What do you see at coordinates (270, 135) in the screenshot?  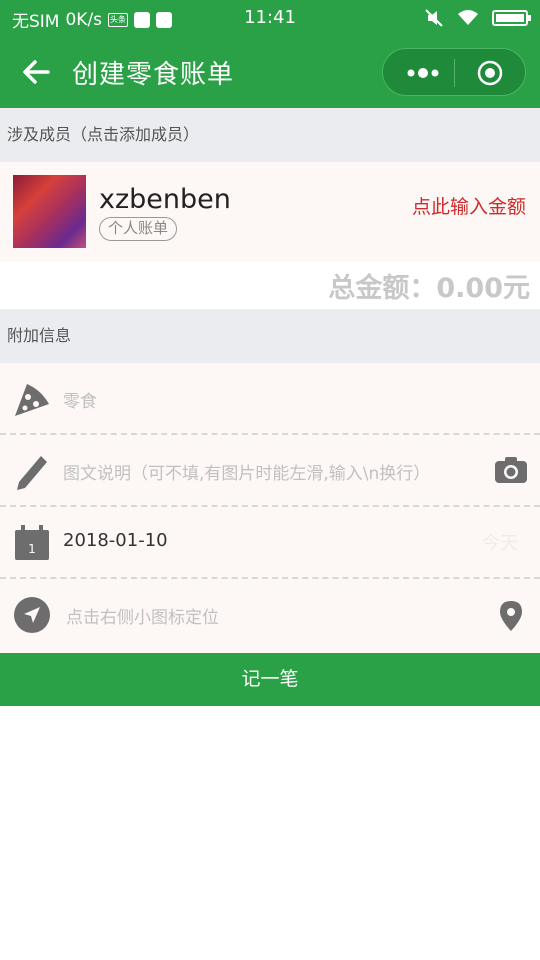 I see `members-section-header: 涉及成员（点击添加成员）` at bounding box center [270, 135].